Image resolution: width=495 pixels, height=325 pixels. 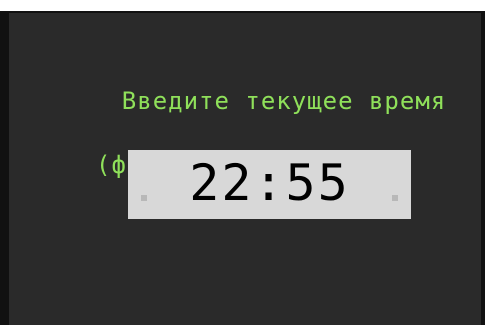 What do you see at coordinates (395, 198) in the screenshot?
I see `field-corner-marker-right` at bounding box center [395, 198].